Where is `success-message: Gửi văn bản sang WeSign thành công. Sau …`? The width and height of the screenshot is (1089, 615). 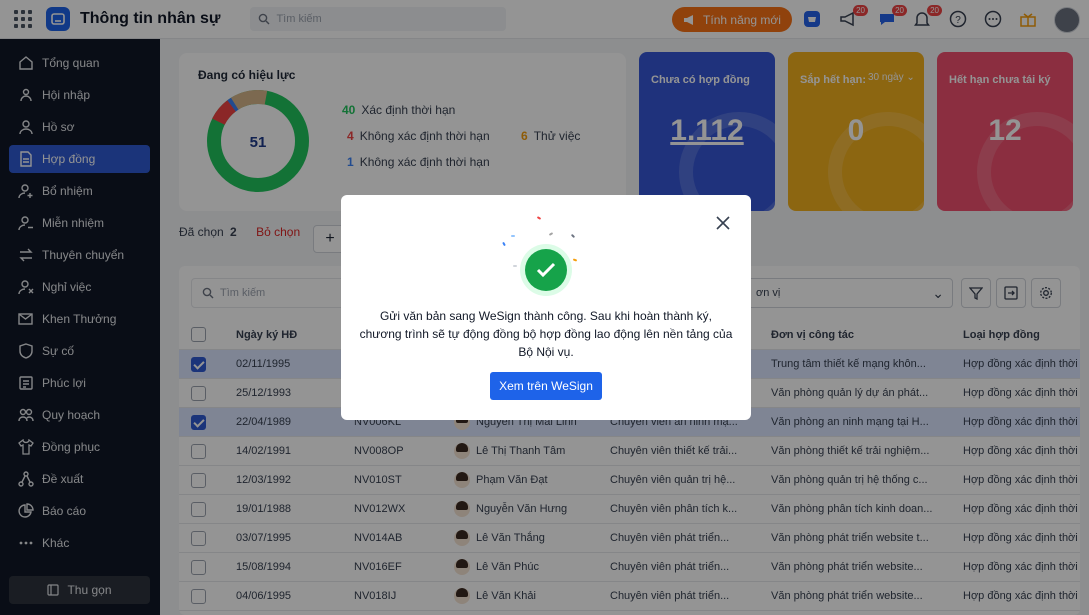 success-message: Gửi văn bản sang WeSign thành công. Sau … is located at coordinates (546, 334).